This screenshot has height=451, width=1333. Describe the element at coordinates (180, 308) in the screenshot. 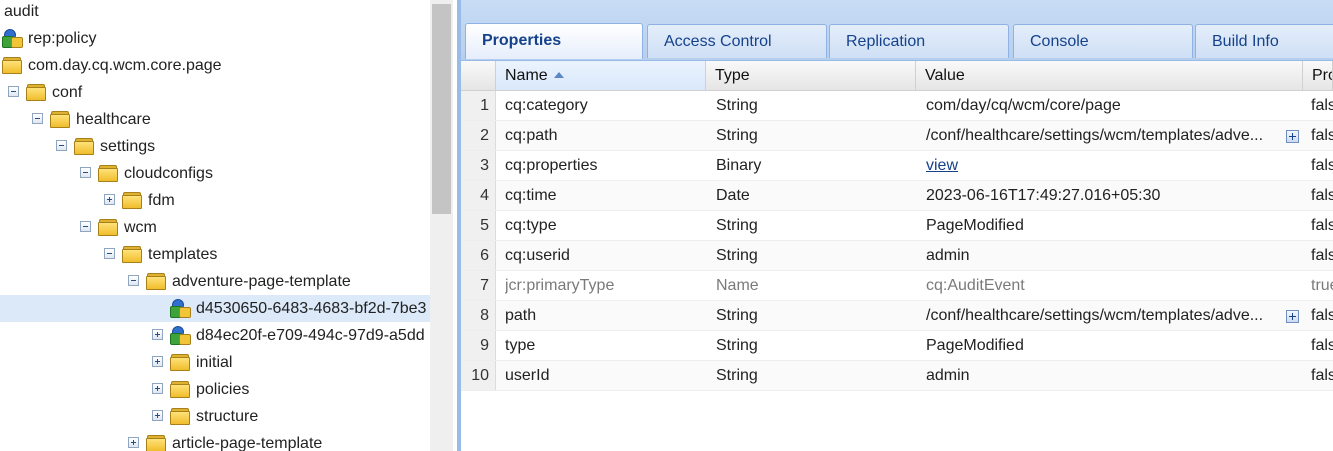

I see `node-icon` at that location.